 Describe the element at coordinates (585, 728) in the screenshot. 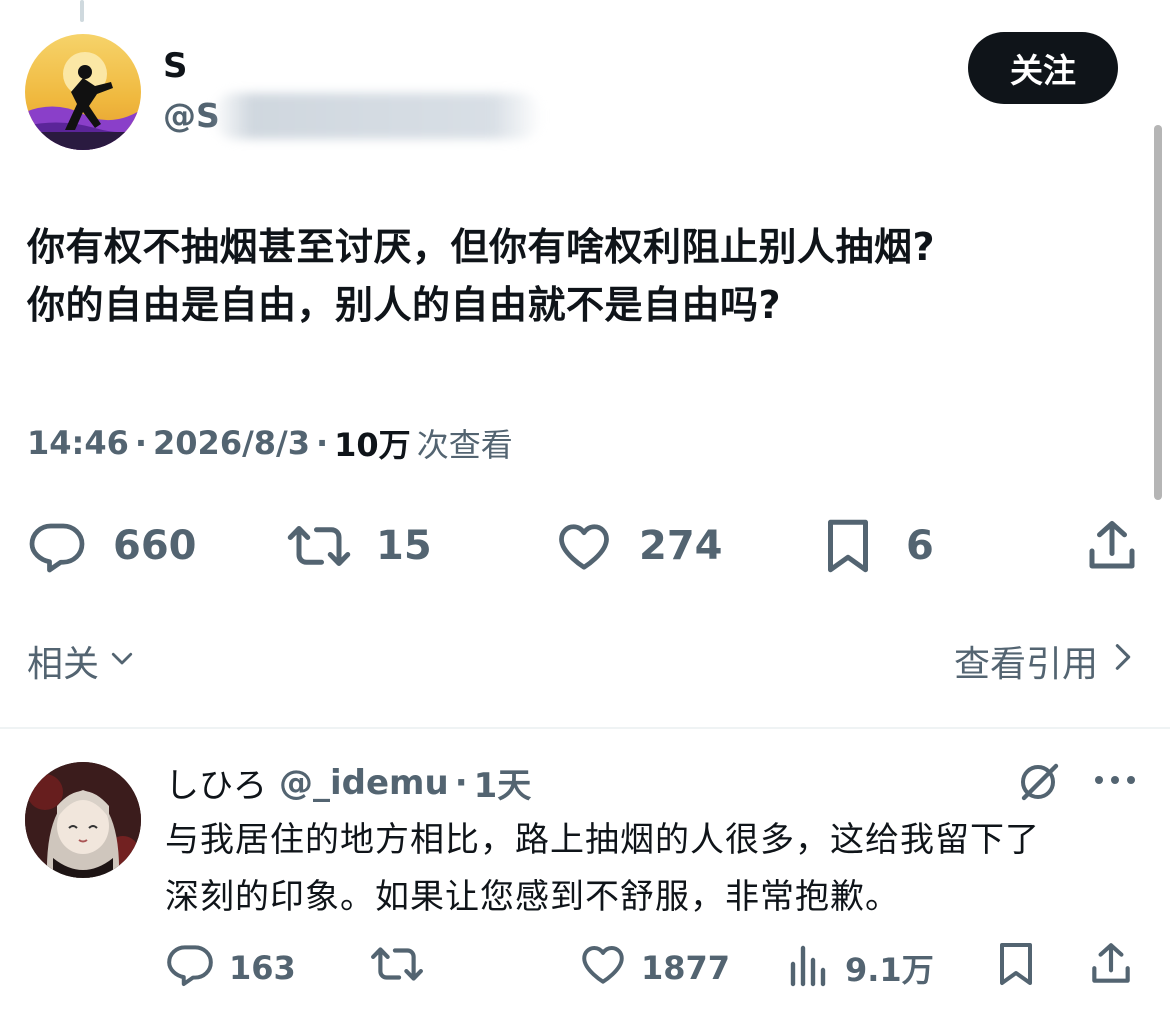

I see `section-divider` at that location.